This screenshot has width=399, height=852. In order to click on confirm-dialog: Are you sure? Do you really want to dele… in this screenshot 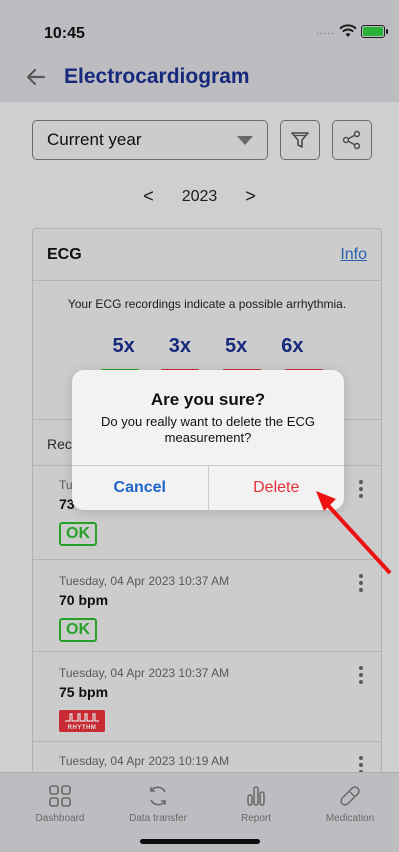, I will do `click(208, 440)`.